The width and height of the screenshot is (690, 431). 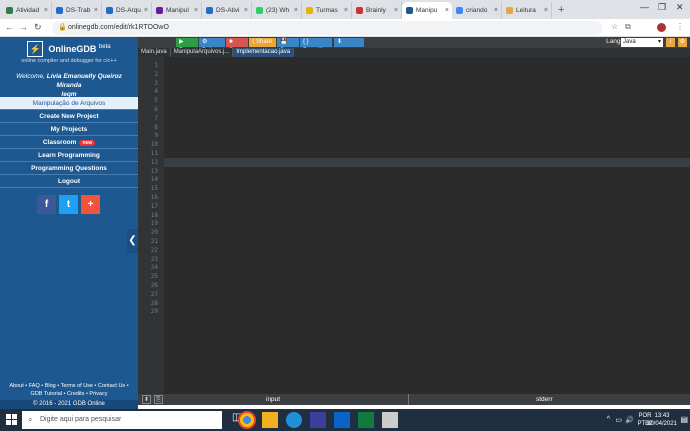 What do you see at coordinates (544, 399) in the screenshot?
I see `stderr-tab: stderr` at bounding box center [544, 399].